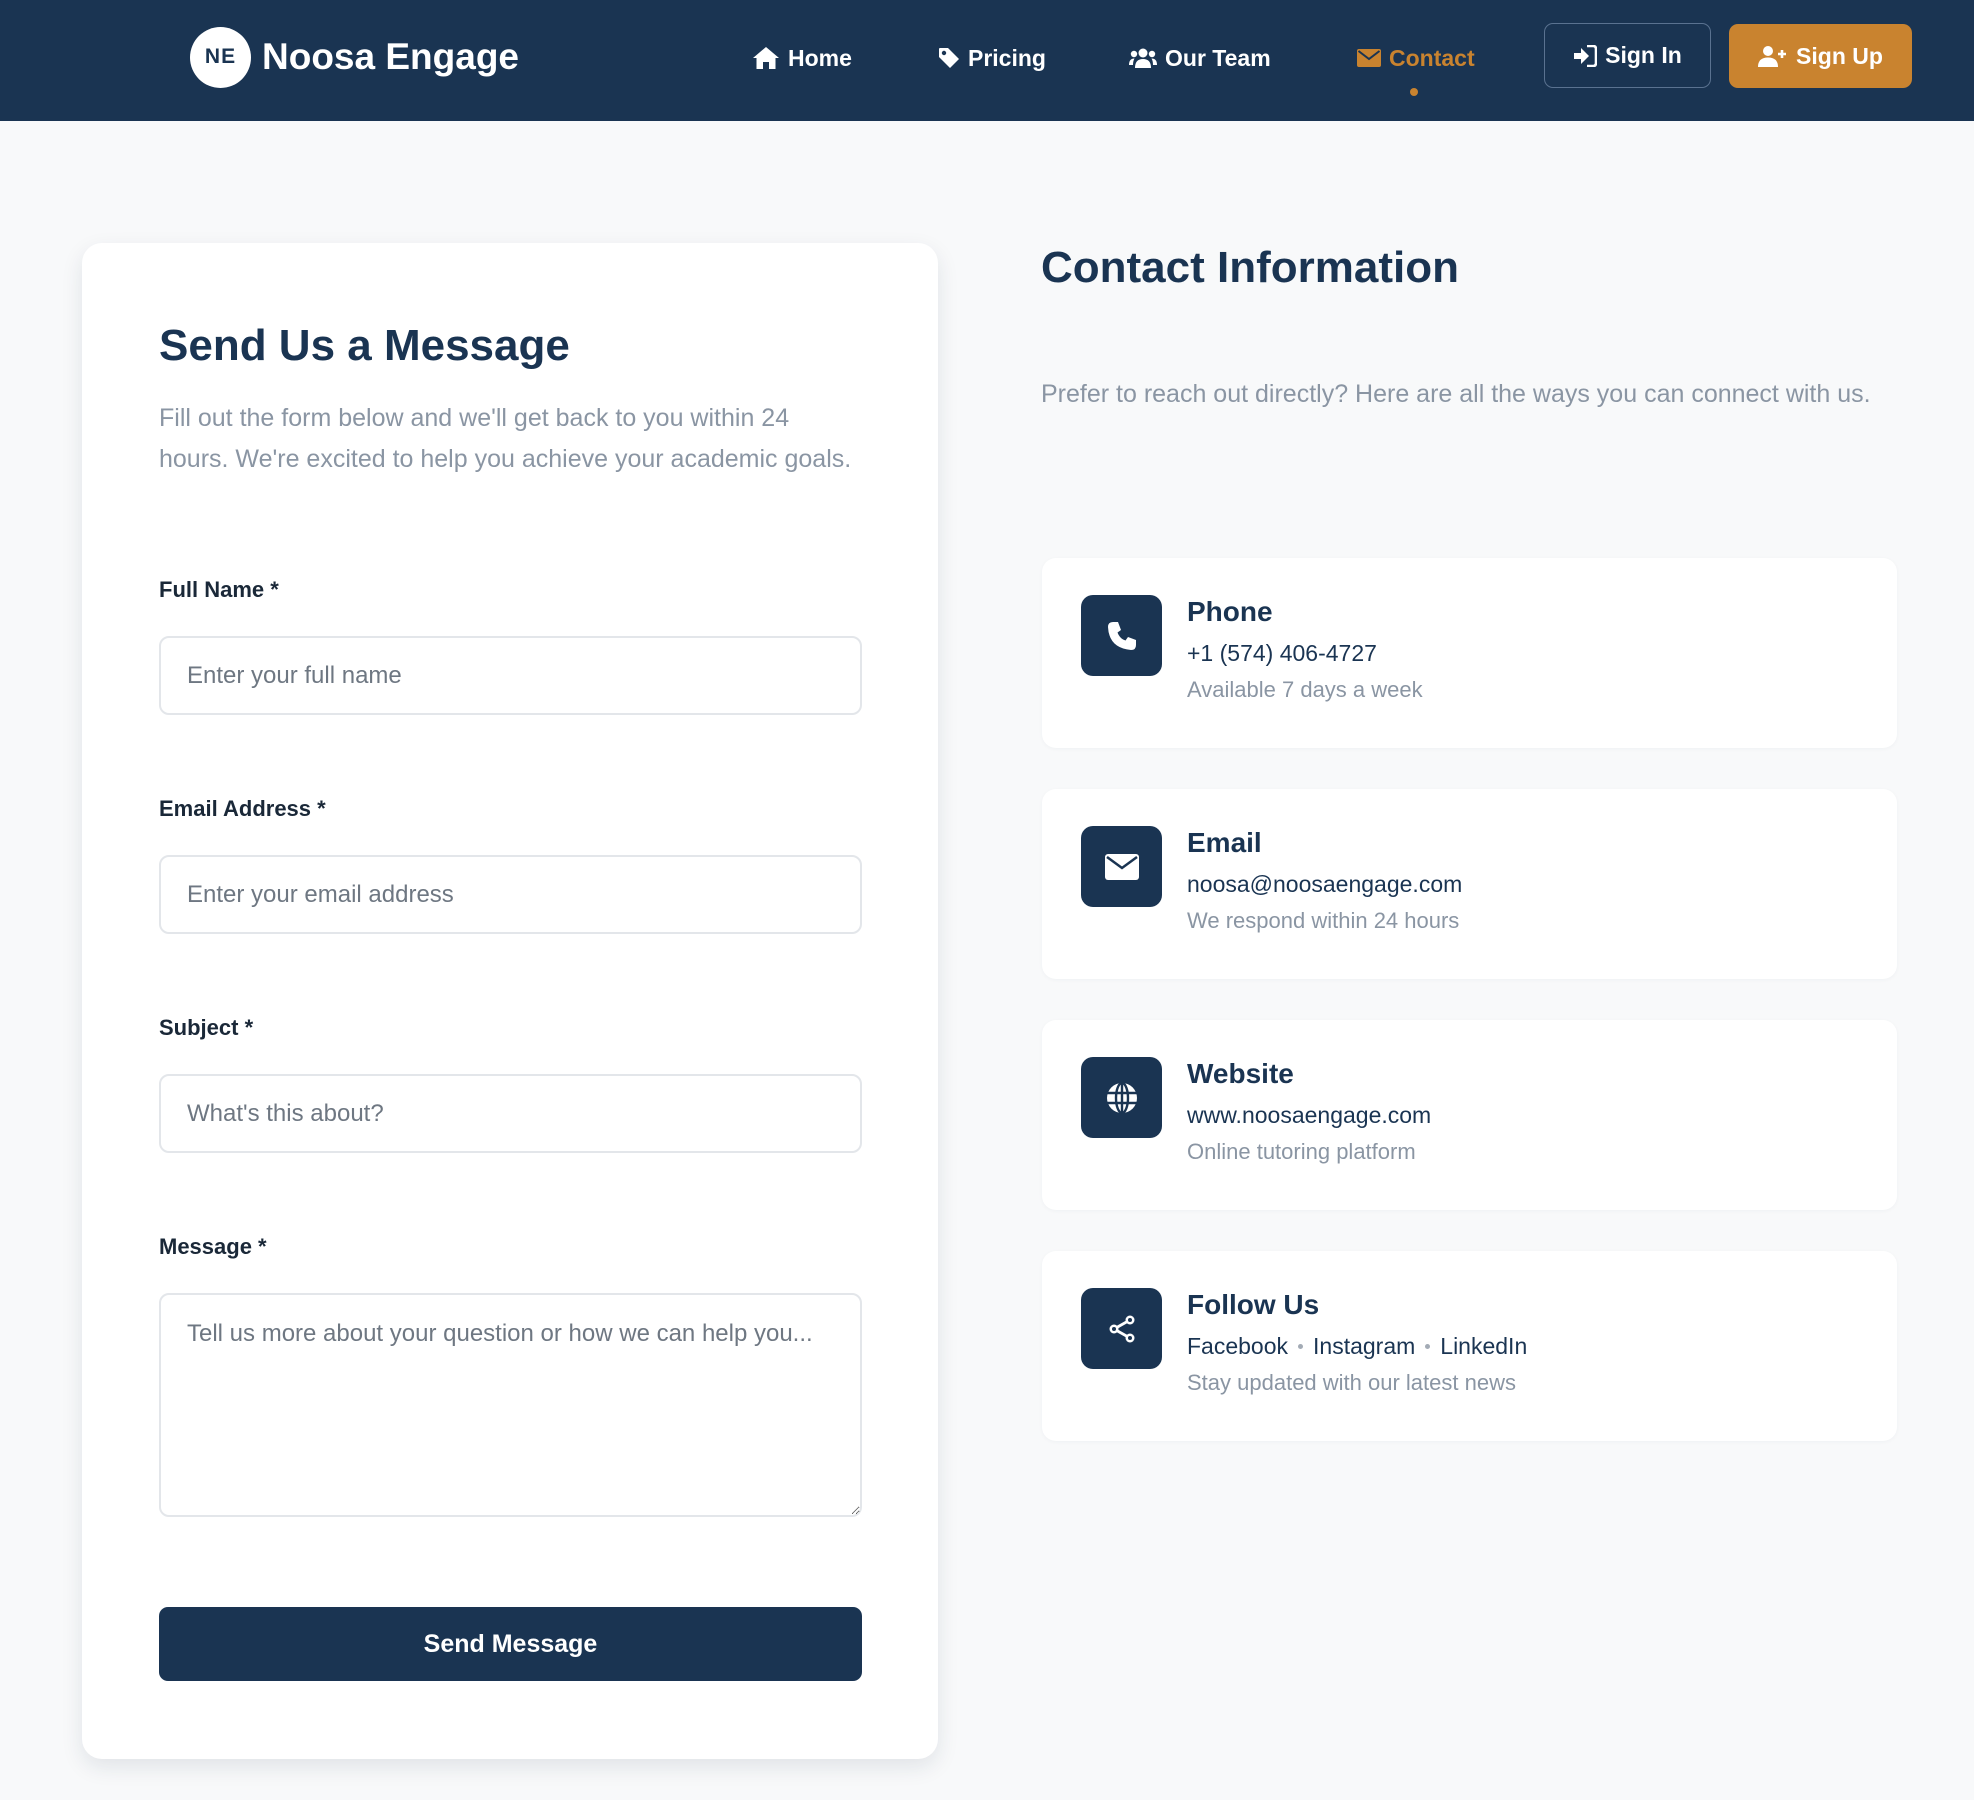 The height and width of the screenshot is (1800, 1974). What do you see at coordinates (1224, 842) in the screenshot?
I see `email-title: Email` at bounding box center [1224, 842].